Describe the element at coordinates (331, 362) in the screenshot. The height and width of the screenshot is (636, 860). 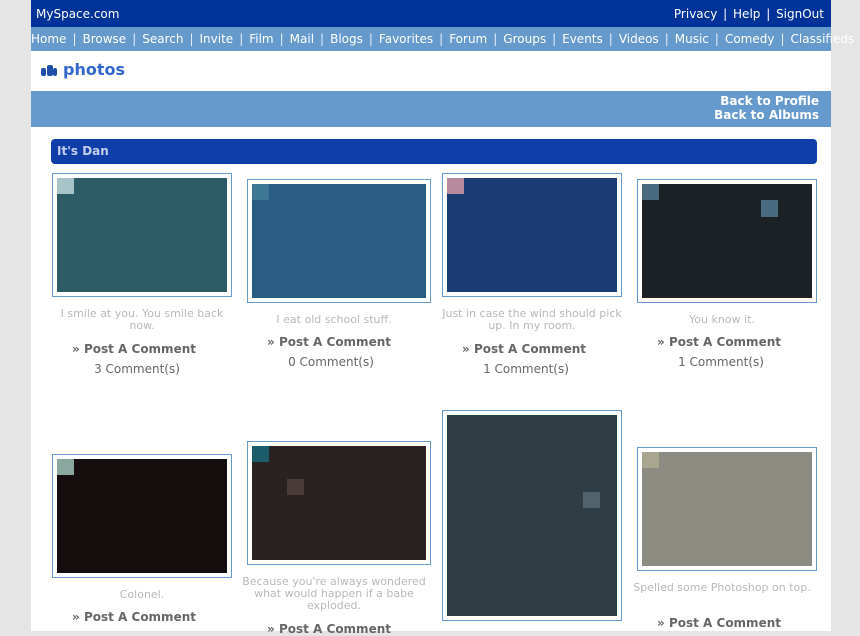
I see `comment-count: 0 Comment(s)` at that location.